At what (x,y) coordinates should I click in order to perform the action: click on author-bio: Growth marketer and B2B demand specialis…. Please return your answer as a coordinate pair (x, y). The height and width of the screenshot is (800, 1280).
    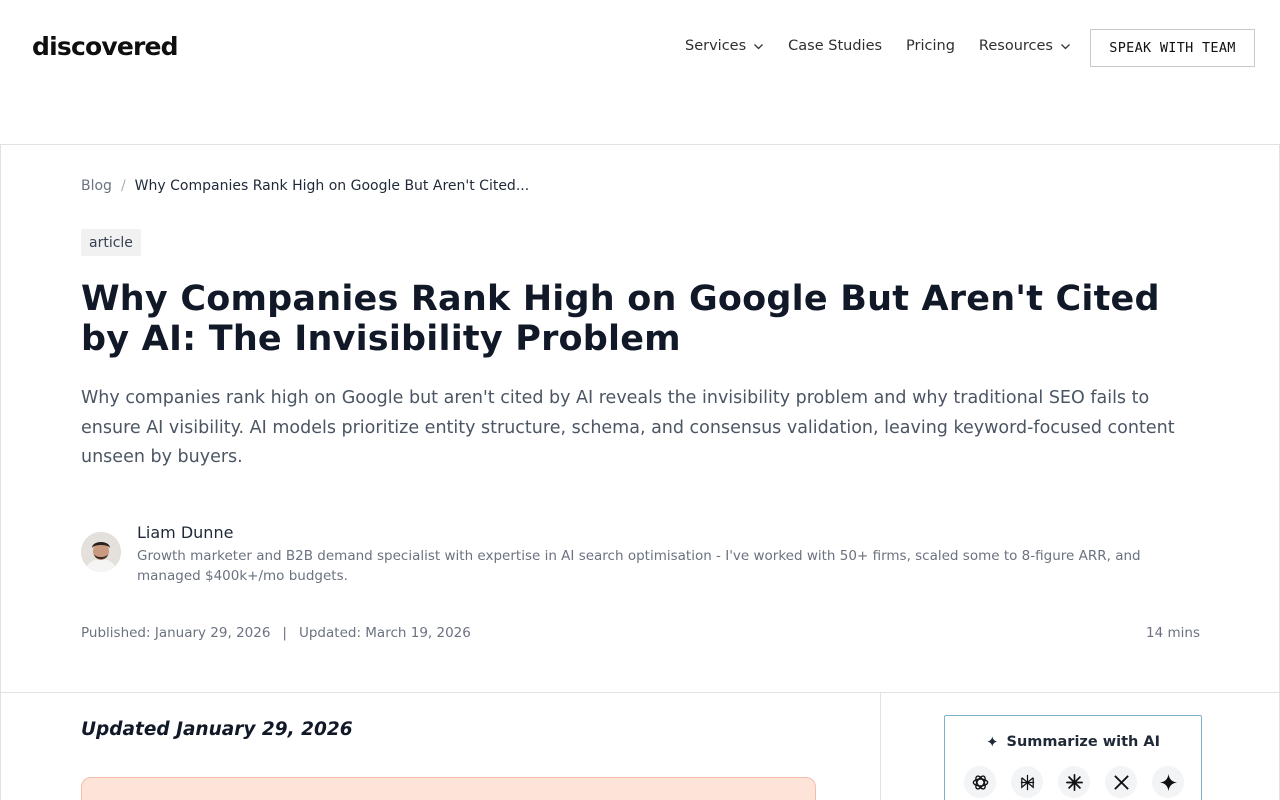
    Looking at the image, I should click on (639, 566).